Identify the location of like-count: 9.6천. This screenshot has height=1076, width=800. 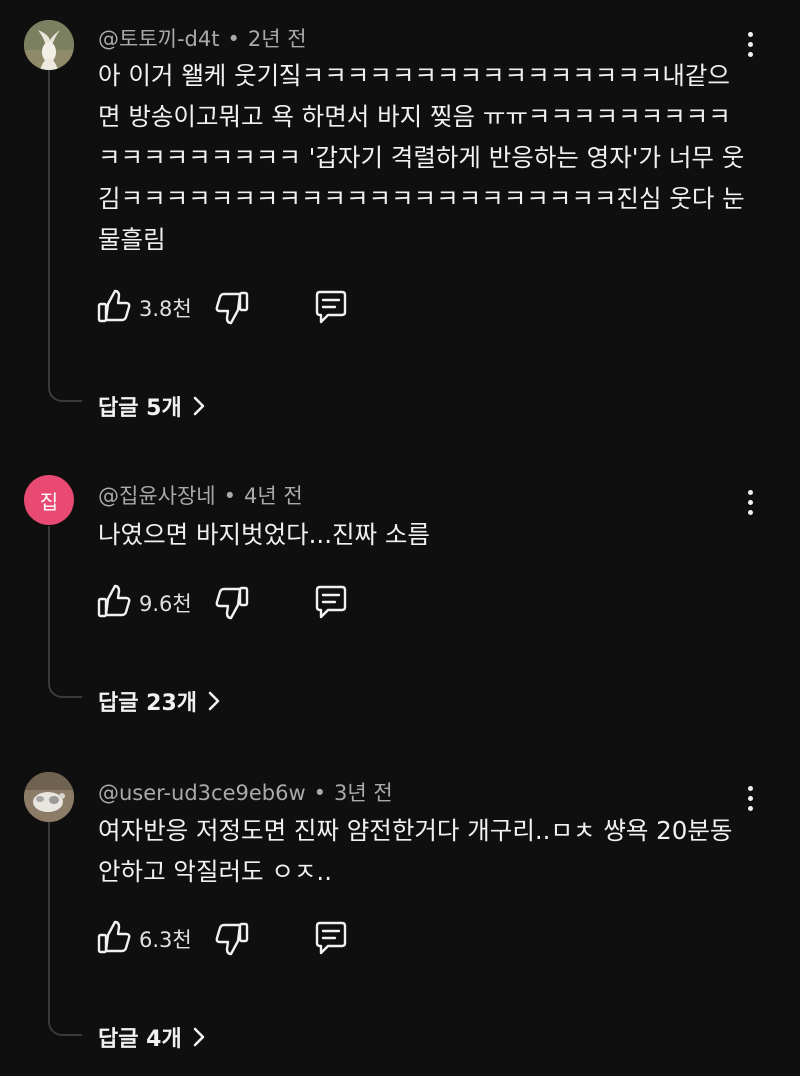
(165, 604).